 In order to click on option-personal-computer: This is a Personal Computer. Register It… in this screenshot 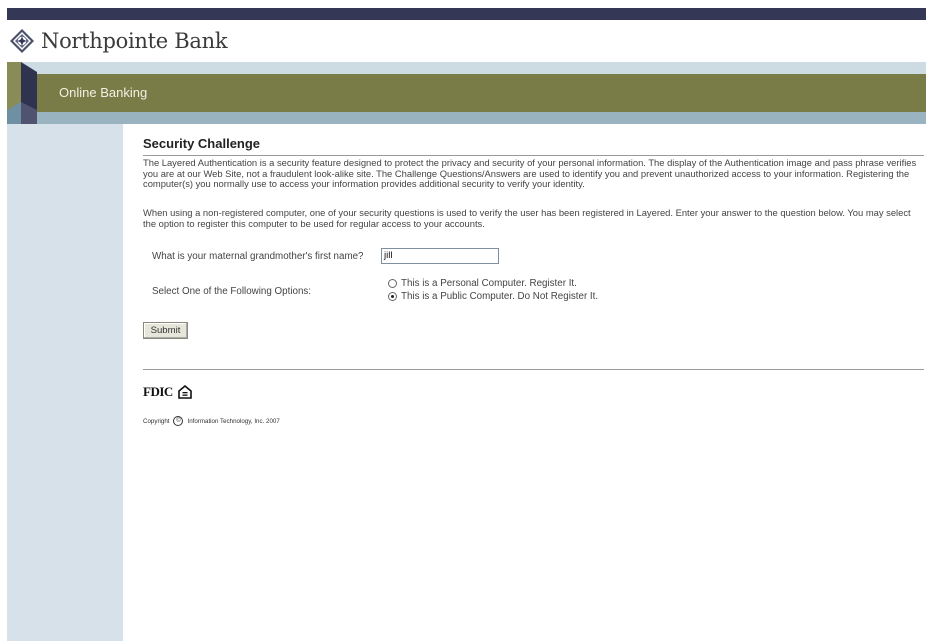, I will do `click(482, 283)`.